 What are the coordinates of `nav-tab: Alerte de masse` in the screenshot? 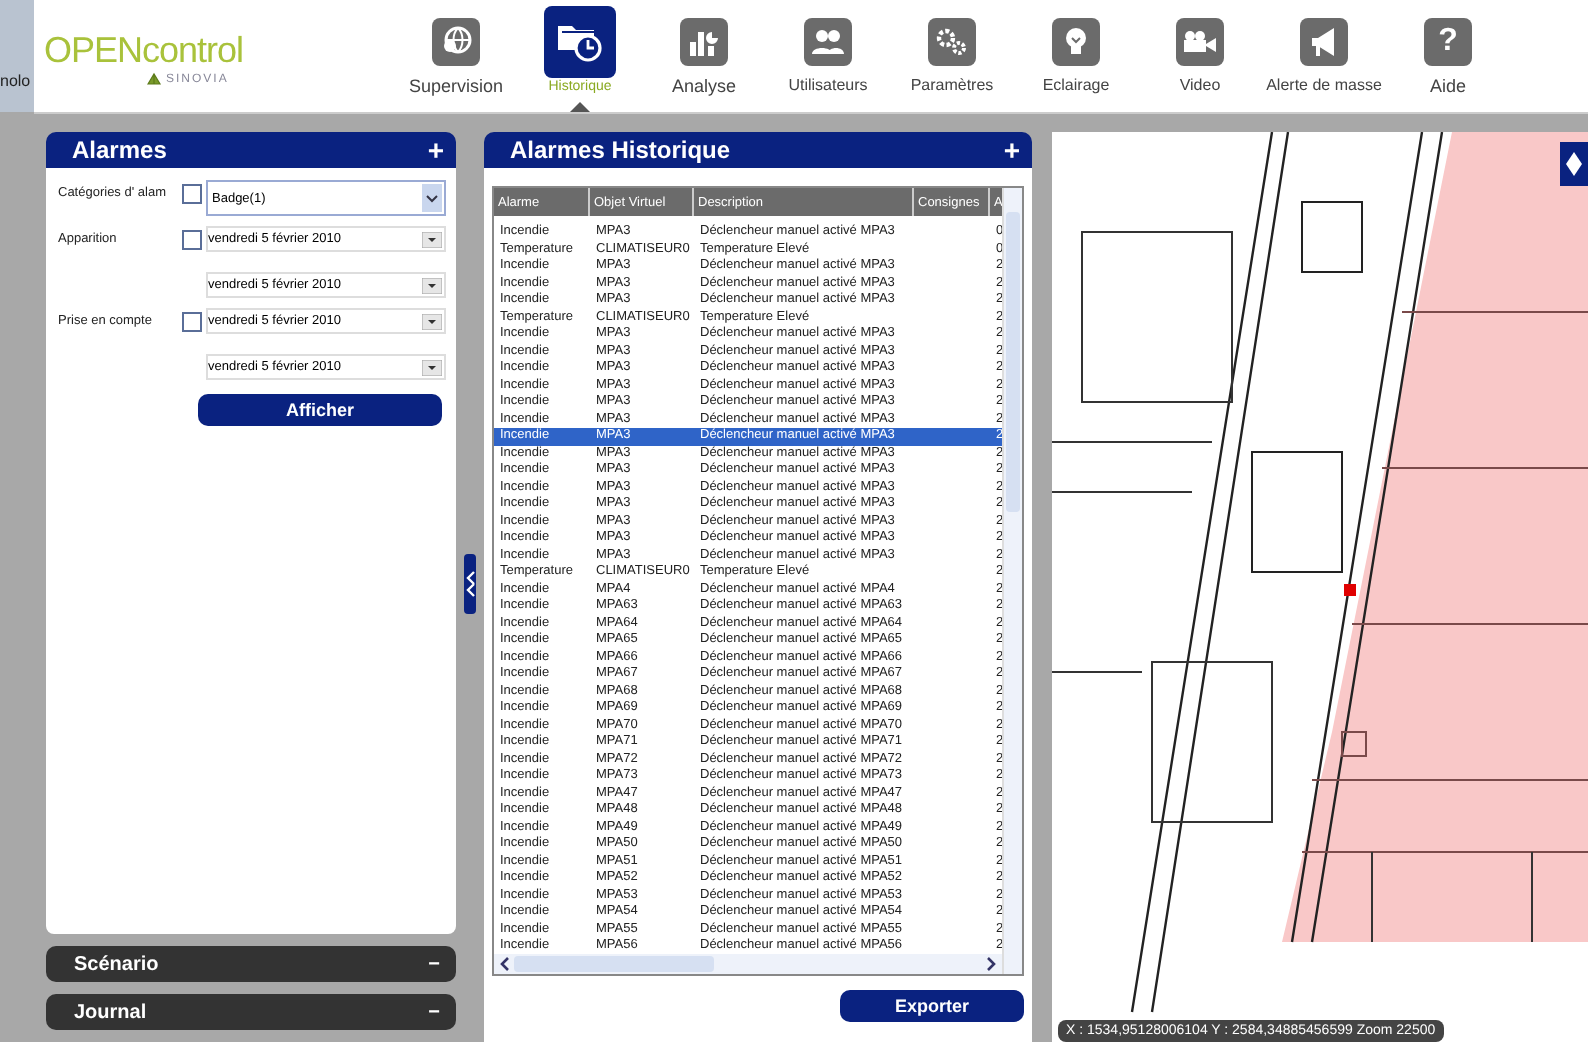 It's located at (1324, 56).